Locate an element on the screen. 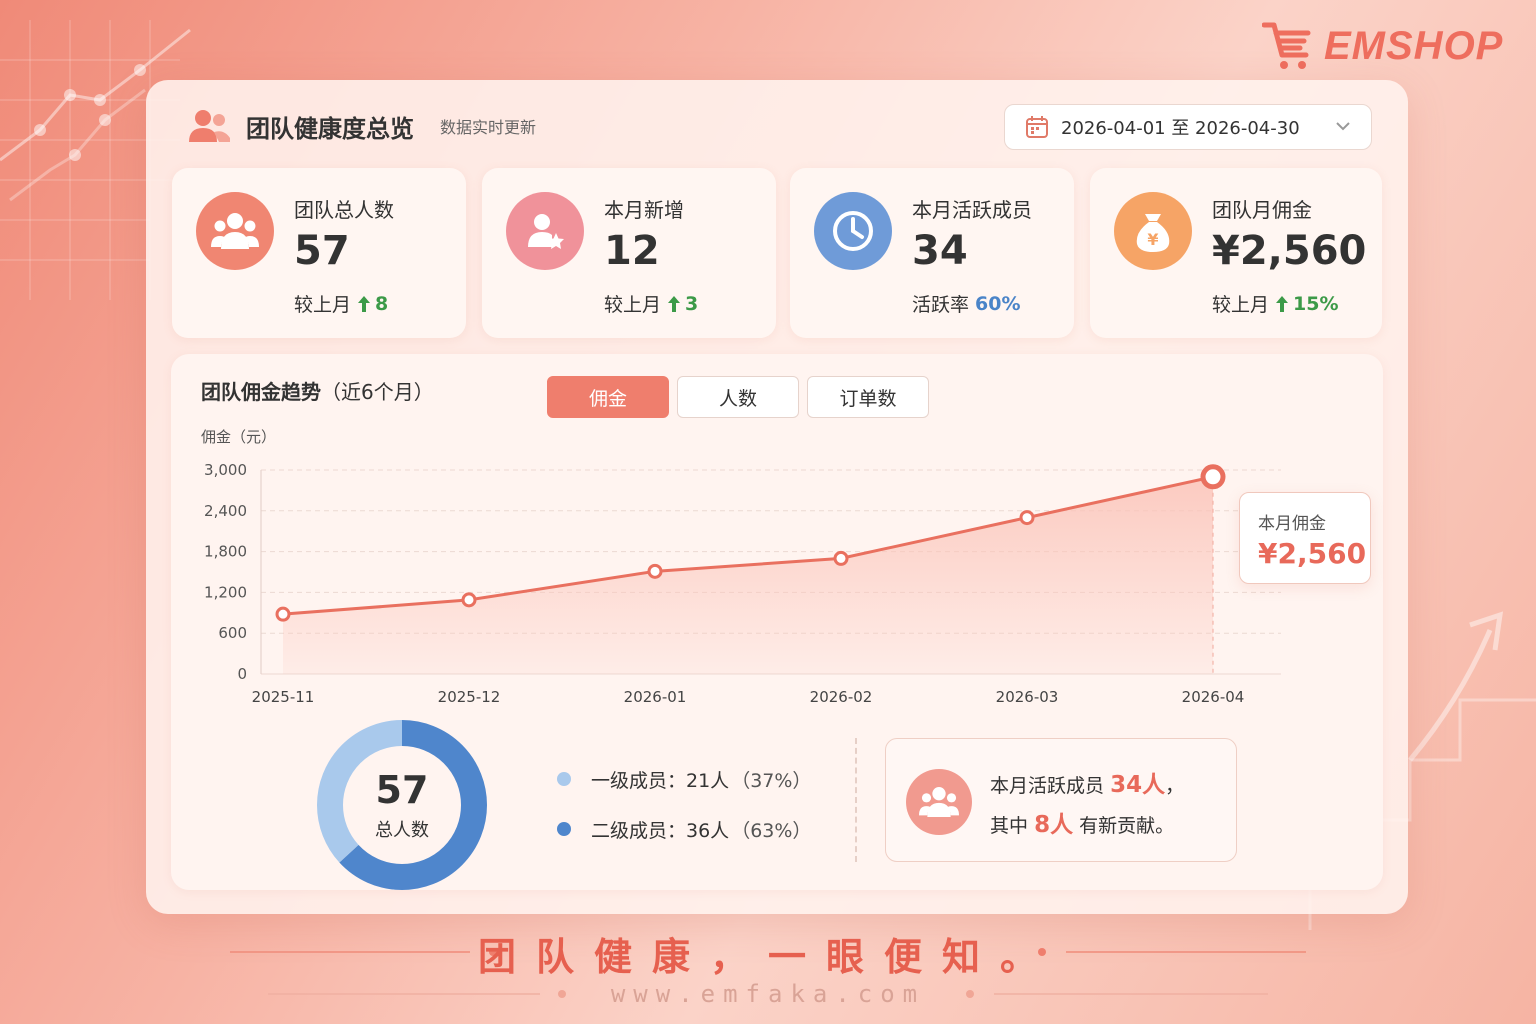  change-value: 3 is located at coordinates (692, 303).